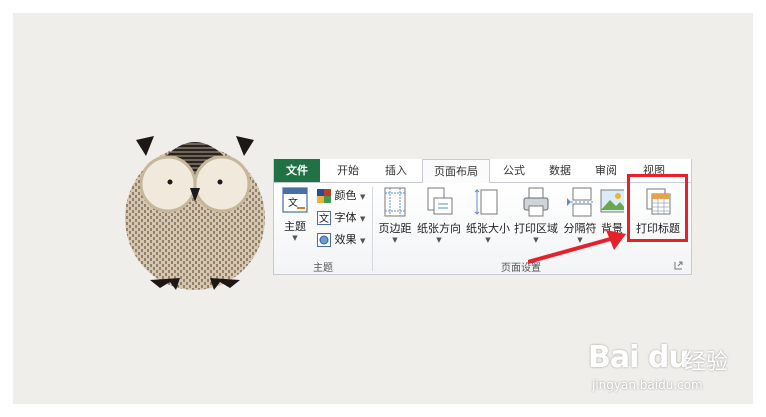 Image resolution: width=766 pixels, height=417 pixels. I want to click on print-titles-highlight-box, so click(657, 208).